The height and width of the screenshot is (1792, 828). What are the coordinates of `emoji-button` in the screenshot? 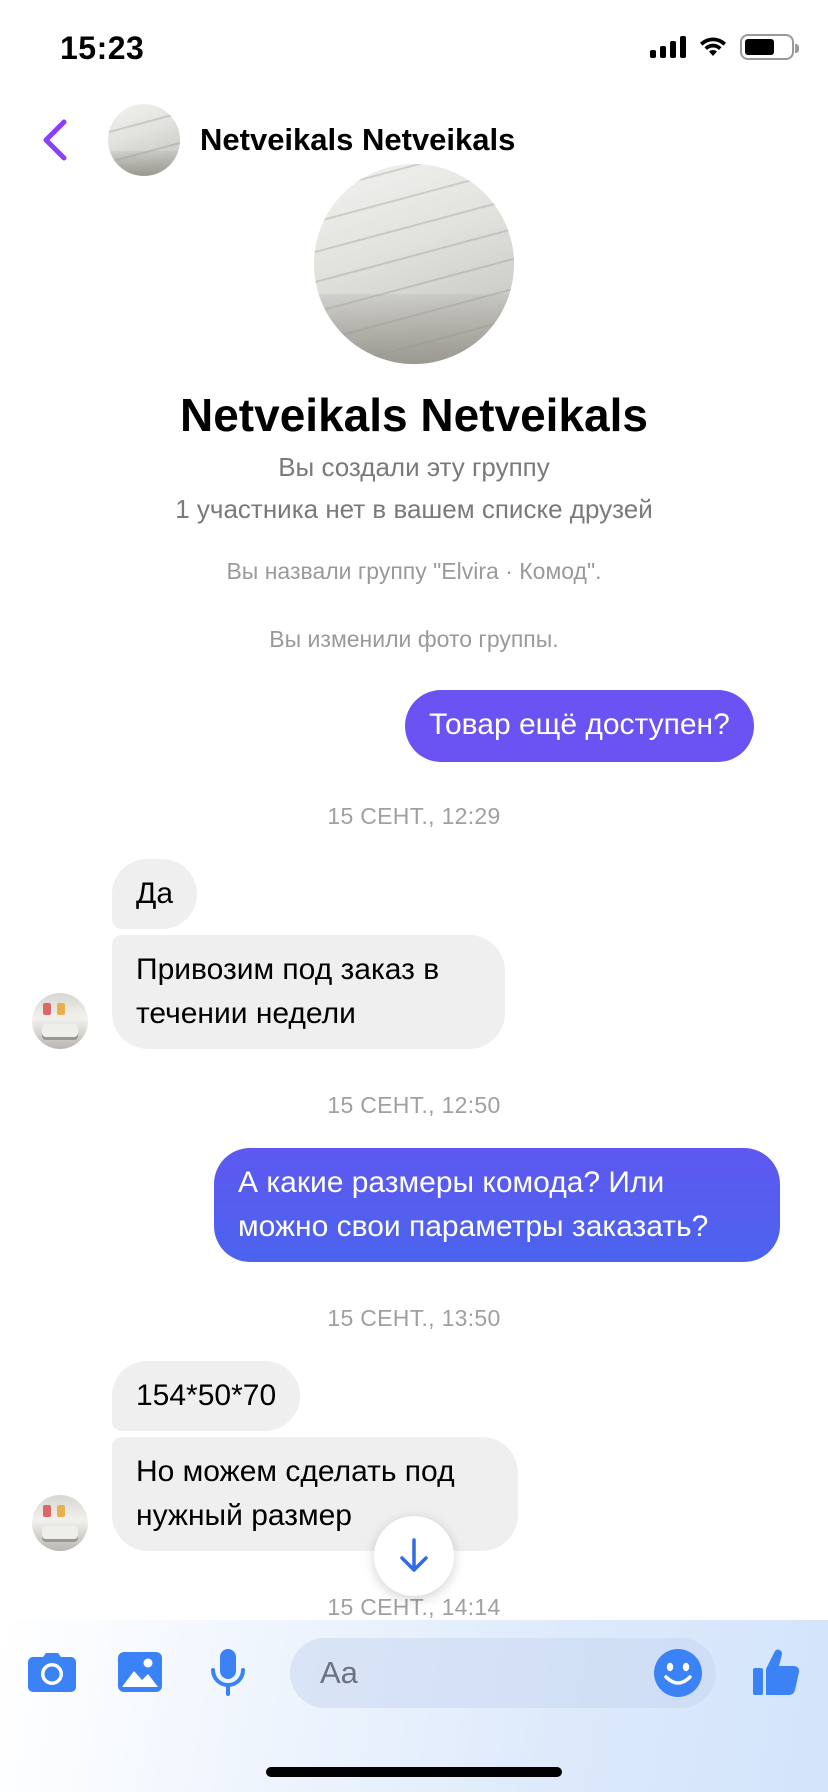 It's located at (678, 1673).